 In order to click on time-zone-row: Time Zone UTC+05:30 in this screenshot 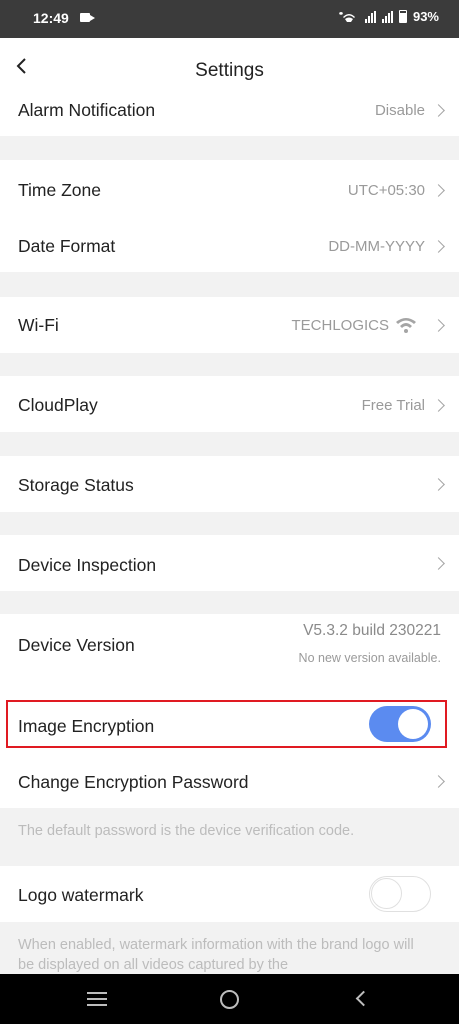, I will do `click(229, 189)`.